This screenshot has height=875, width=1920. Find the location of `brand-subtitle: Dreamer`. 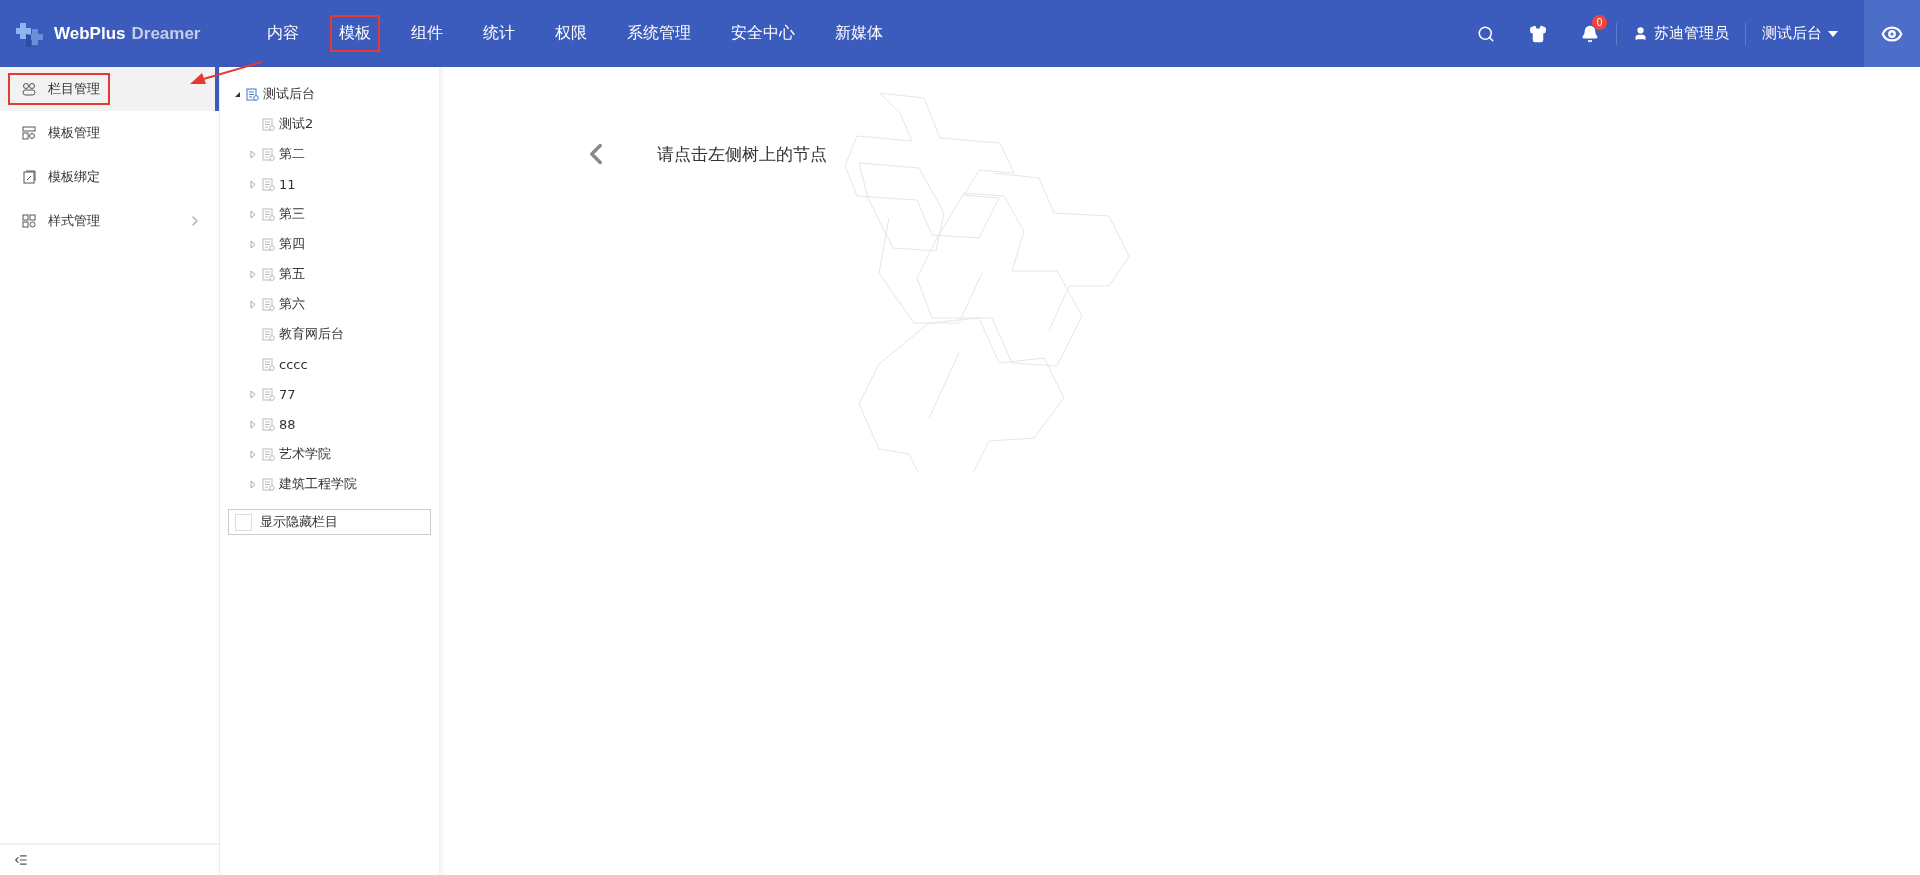

brand-subtitle: Dreamer is located at coordinates (166, 33).